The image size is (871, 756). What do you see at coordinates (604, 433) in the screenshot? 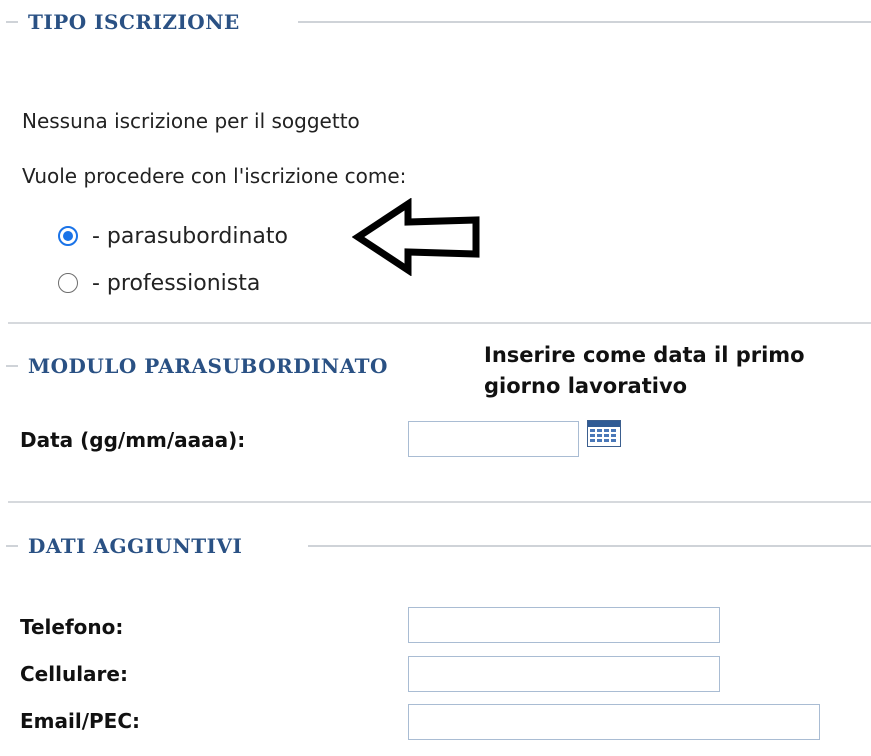
I see `calendar-icon` at bounding box center [604, 433].